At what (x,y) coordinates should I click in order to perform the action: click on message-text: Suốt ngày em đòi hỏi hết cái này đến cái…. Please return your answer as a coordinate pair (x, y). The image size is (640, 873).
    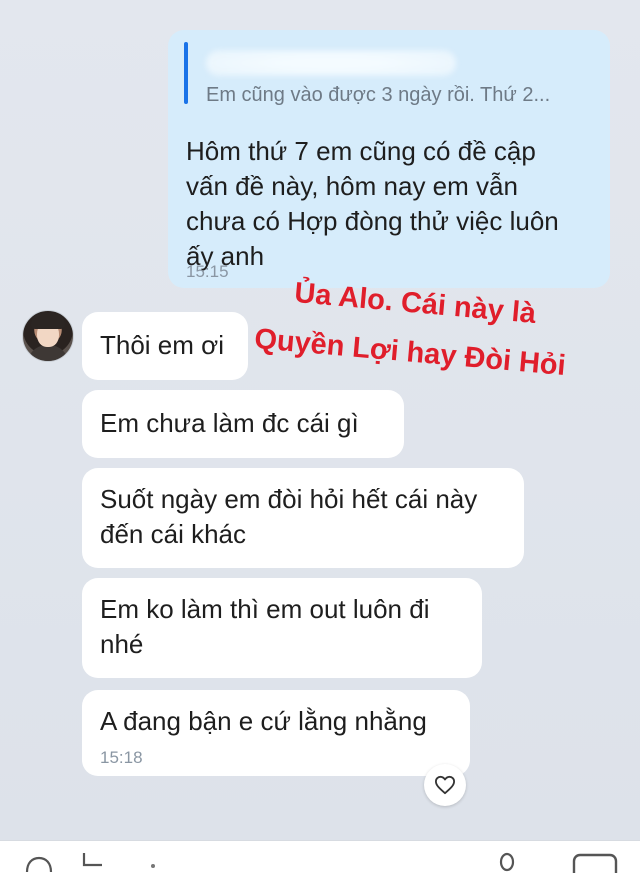
    Looking at the image, I should click on (289, 516).